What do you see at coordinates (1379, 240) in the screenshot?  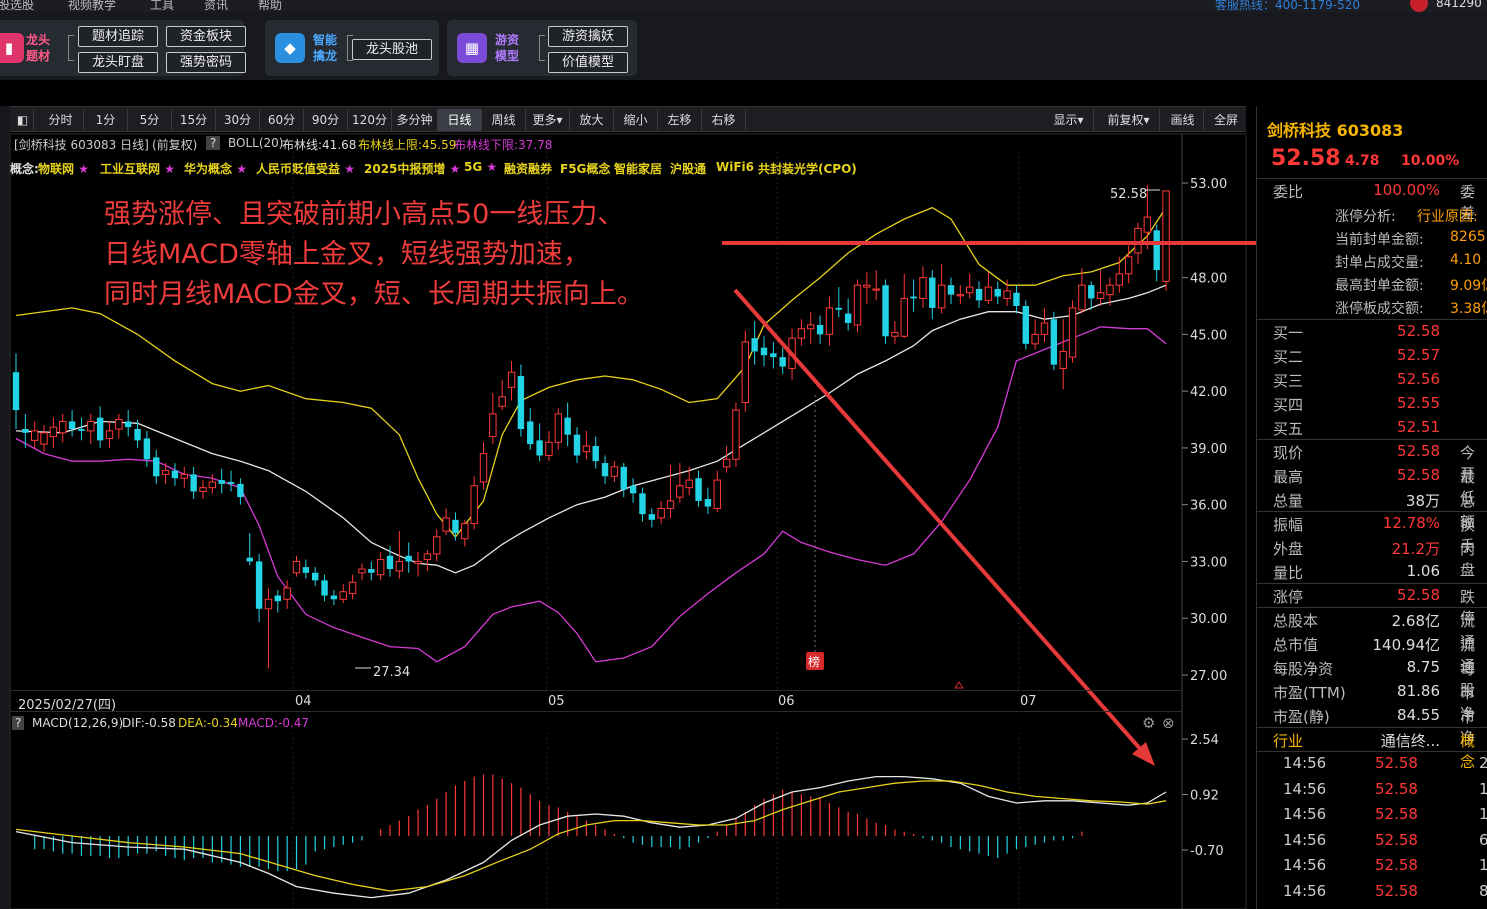 I see `limit-label: 当前封单金额:` at bounding box center [1379, 240].